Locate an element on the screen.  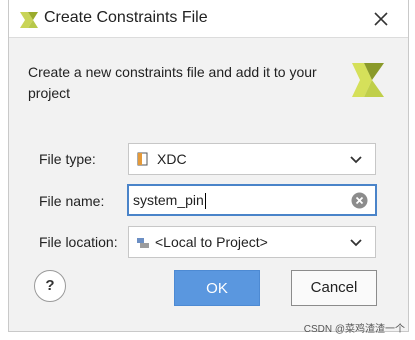
vivado-brand-icon is located at coordinates (368, 80).